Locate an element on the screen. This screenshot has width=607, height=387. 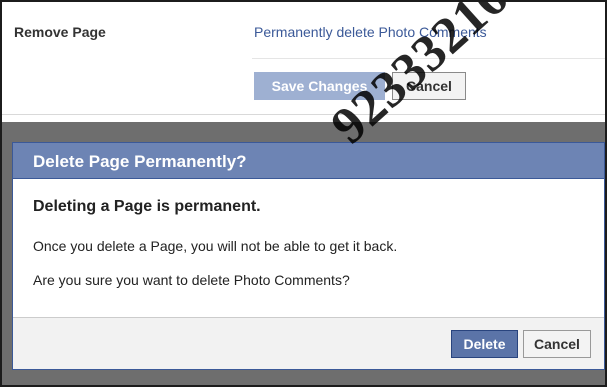
row-divider is located at coordinates (303, 114).